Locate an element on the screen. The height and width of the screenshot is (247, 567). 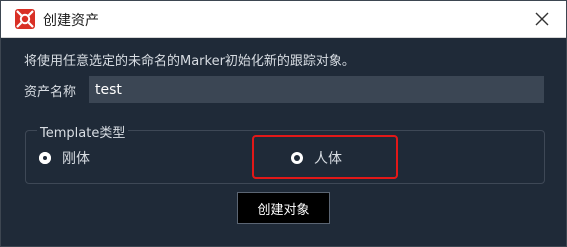
dialog-title: 创建资产 is located at coordinates (71, 21).